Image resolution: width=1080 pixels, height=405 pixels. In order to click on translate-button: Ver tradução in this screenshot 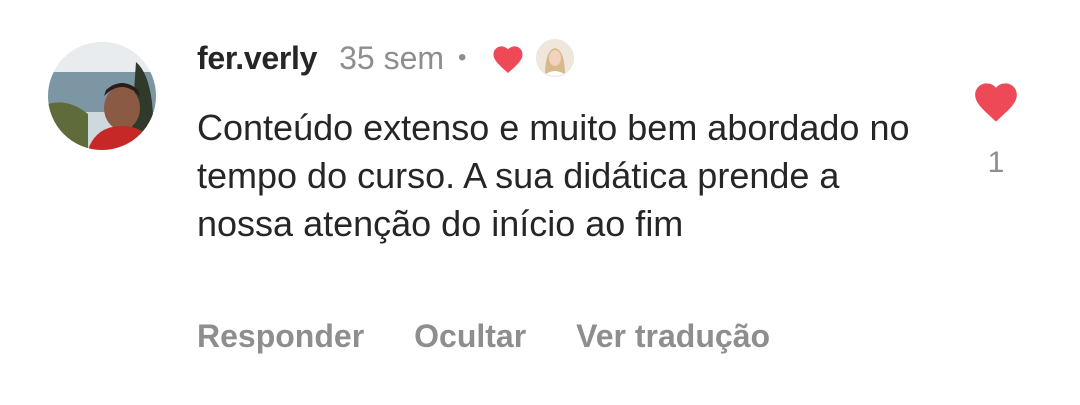, I will do `click(673, 336)`.